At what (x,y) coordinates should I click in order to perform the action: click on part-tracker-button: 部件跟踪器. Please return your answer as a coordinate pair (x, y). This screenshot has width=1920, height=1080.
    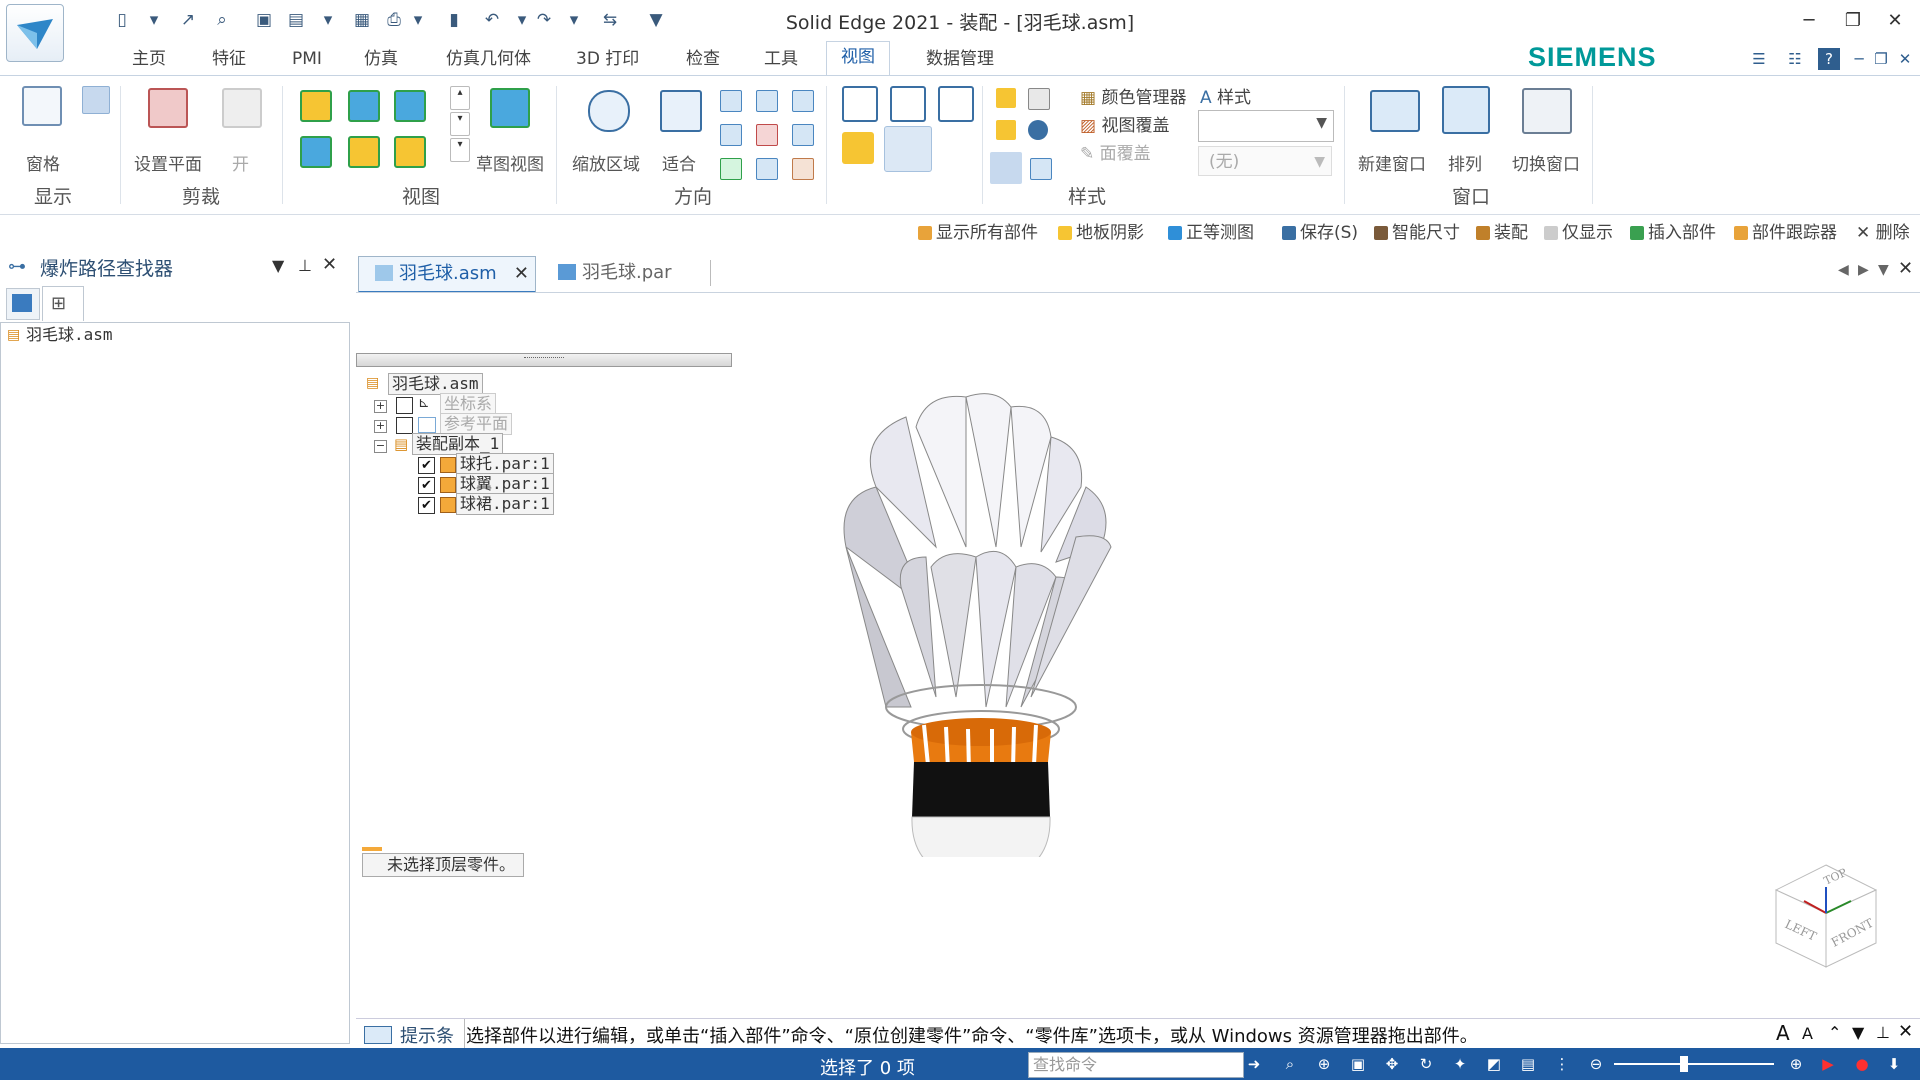
    Looking at the image, I should click on (1785, 233).